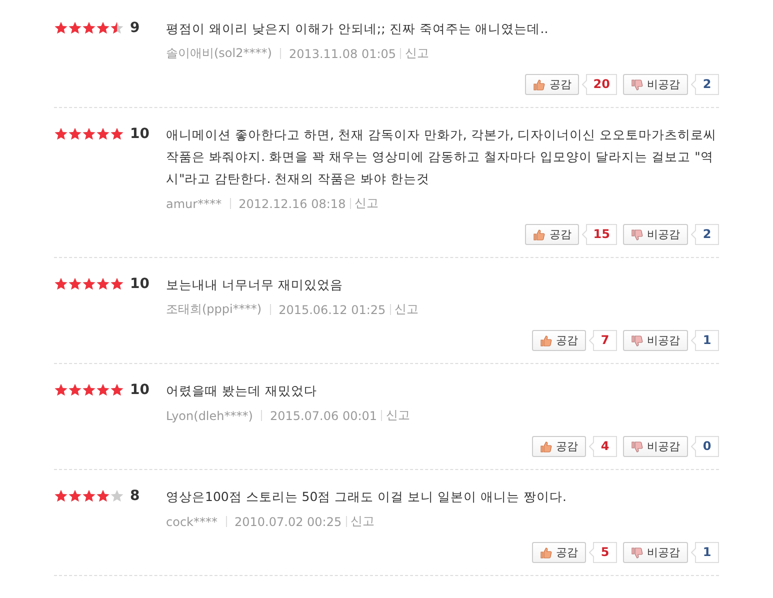 The height and width of the screenshot is (598, 773). I want to click on review-text: 애니메이션 좋아한다고 하면, 천재 감독이자 만화가, 각본가, 디자이너이신 오오토마가츠히로씨 작품은 봐줘야지. 화면을 꽉 채우는 영상미에 감동하고 철자마다 입모양이 달라지는 걸보고 "역시"라고 감탄한다. 천재의 작품은 봐야 한는것, so click(442, 157).